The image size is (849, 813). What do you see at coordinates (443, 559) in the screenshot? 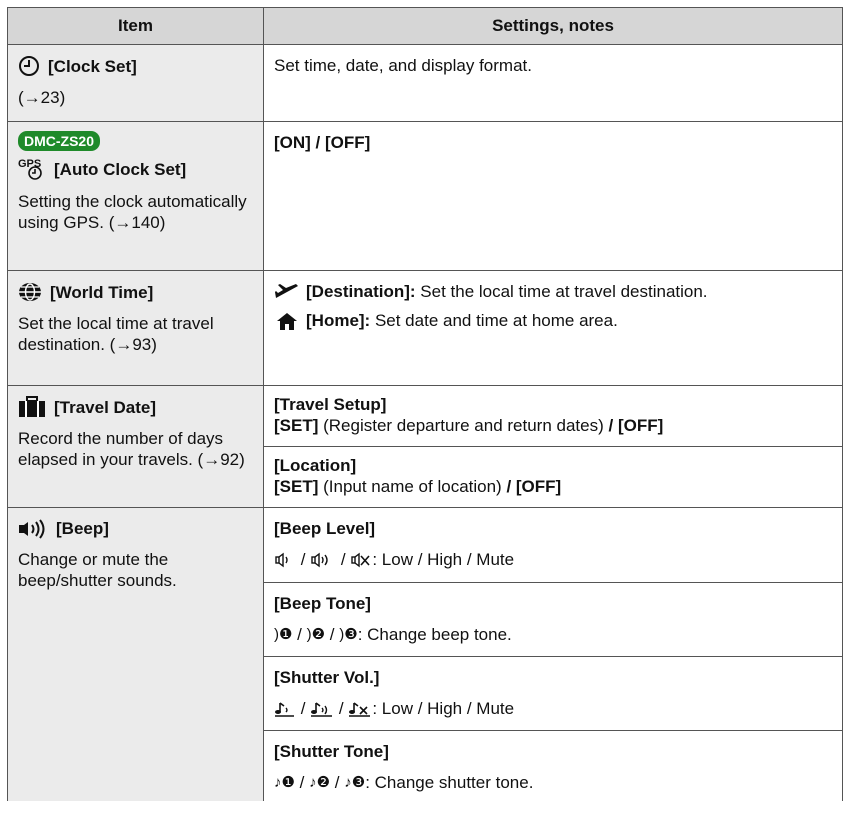
I see `beep-level-text: : Low / High / Mute` at bounding box center [443, 559].